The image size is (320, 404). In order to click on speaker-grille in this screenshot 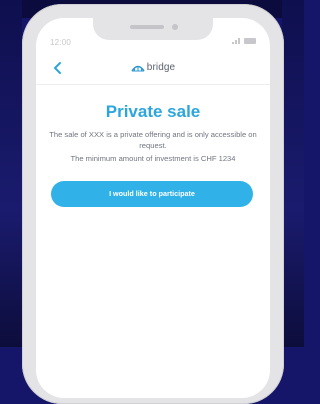, I will do `click(147, 27)`.